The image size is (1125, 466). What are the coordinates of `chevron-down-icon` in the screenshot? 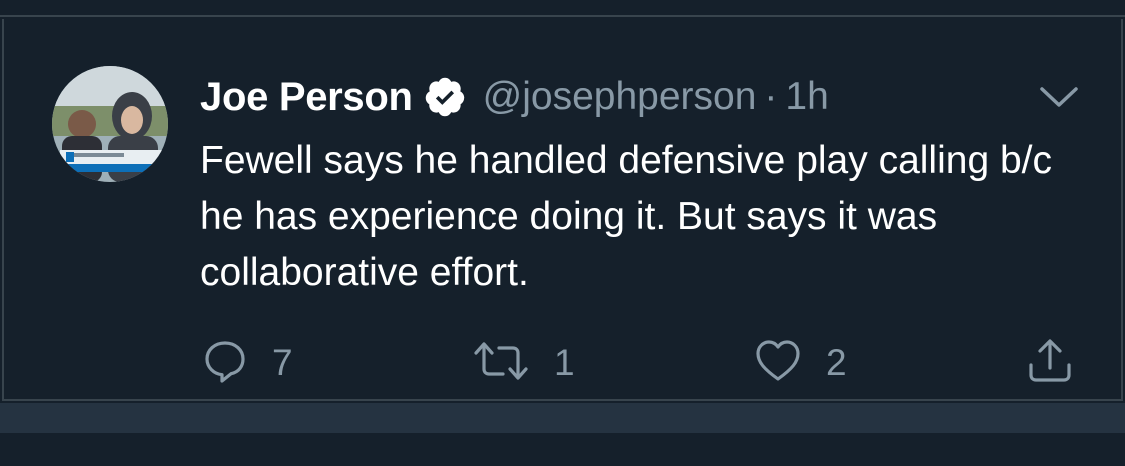 It's located at (1059, 96).